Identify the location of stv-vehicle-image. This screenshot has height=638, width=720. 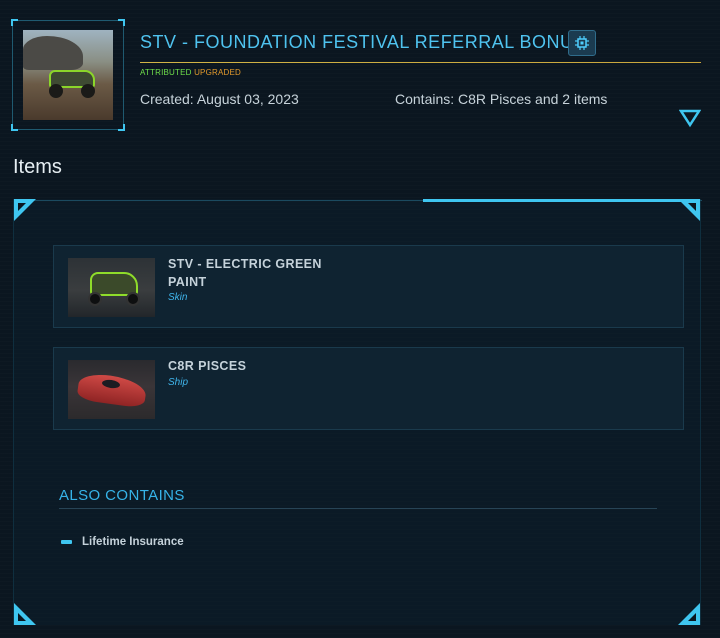
(111, 287).